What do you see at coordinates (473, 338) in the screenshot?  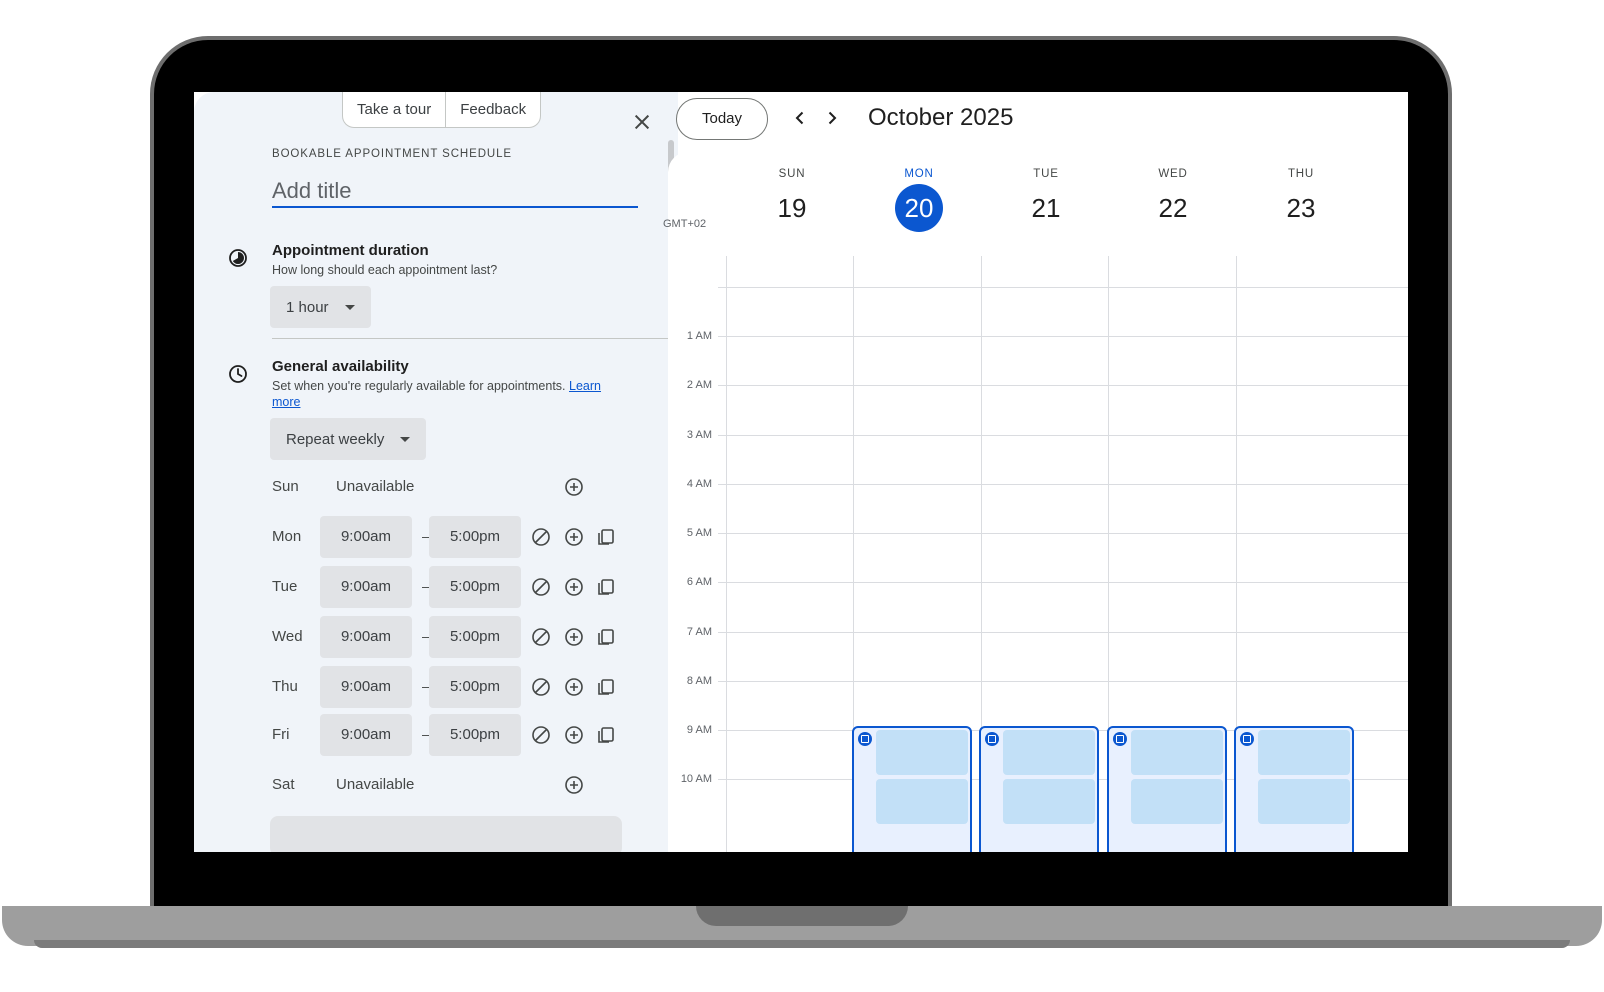 I see `section-divider` at bounding box center [473, 338].